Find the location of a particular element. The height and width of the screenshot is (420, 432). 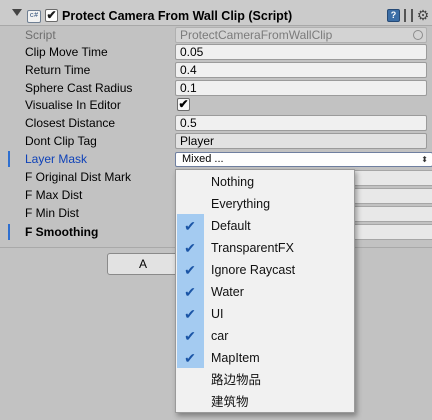

menu-item: ✔ Water is located at coordinates (265, 292).